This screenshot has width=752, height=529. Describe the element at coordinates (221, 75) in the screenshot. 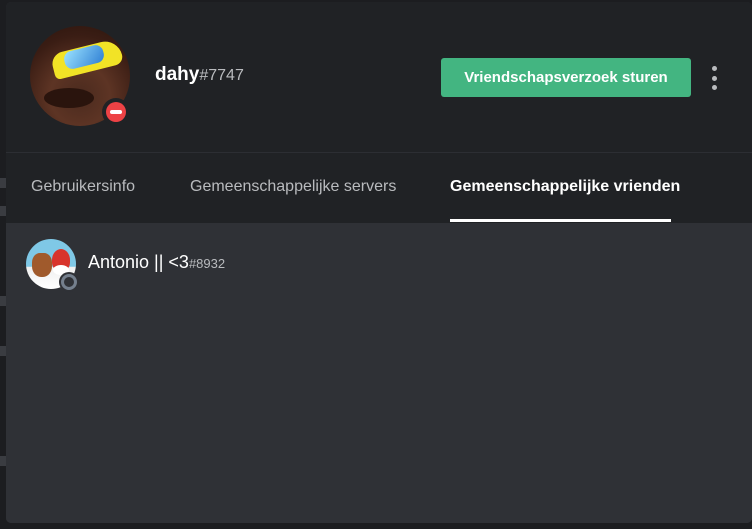

I see `username-discriminator: #7747` at that location.